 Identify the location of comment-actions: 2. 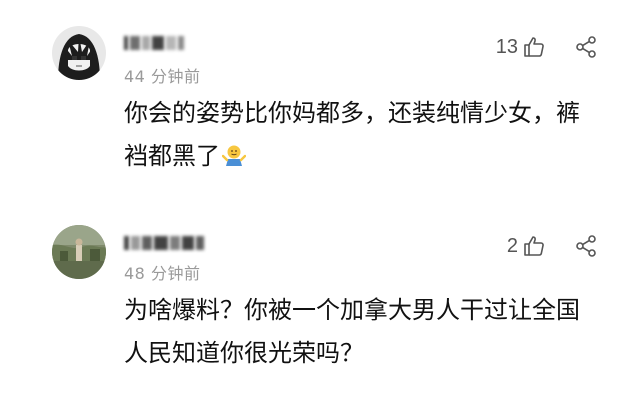
(552, 246).